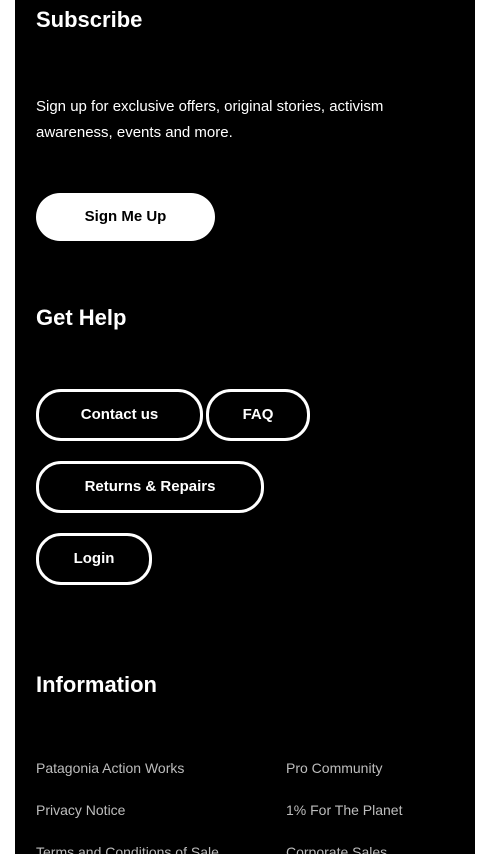  What do you see at coordinates (258, 415) in the screenshot?
I see `faq-button: FAQ` at bounding box center [258, 415].